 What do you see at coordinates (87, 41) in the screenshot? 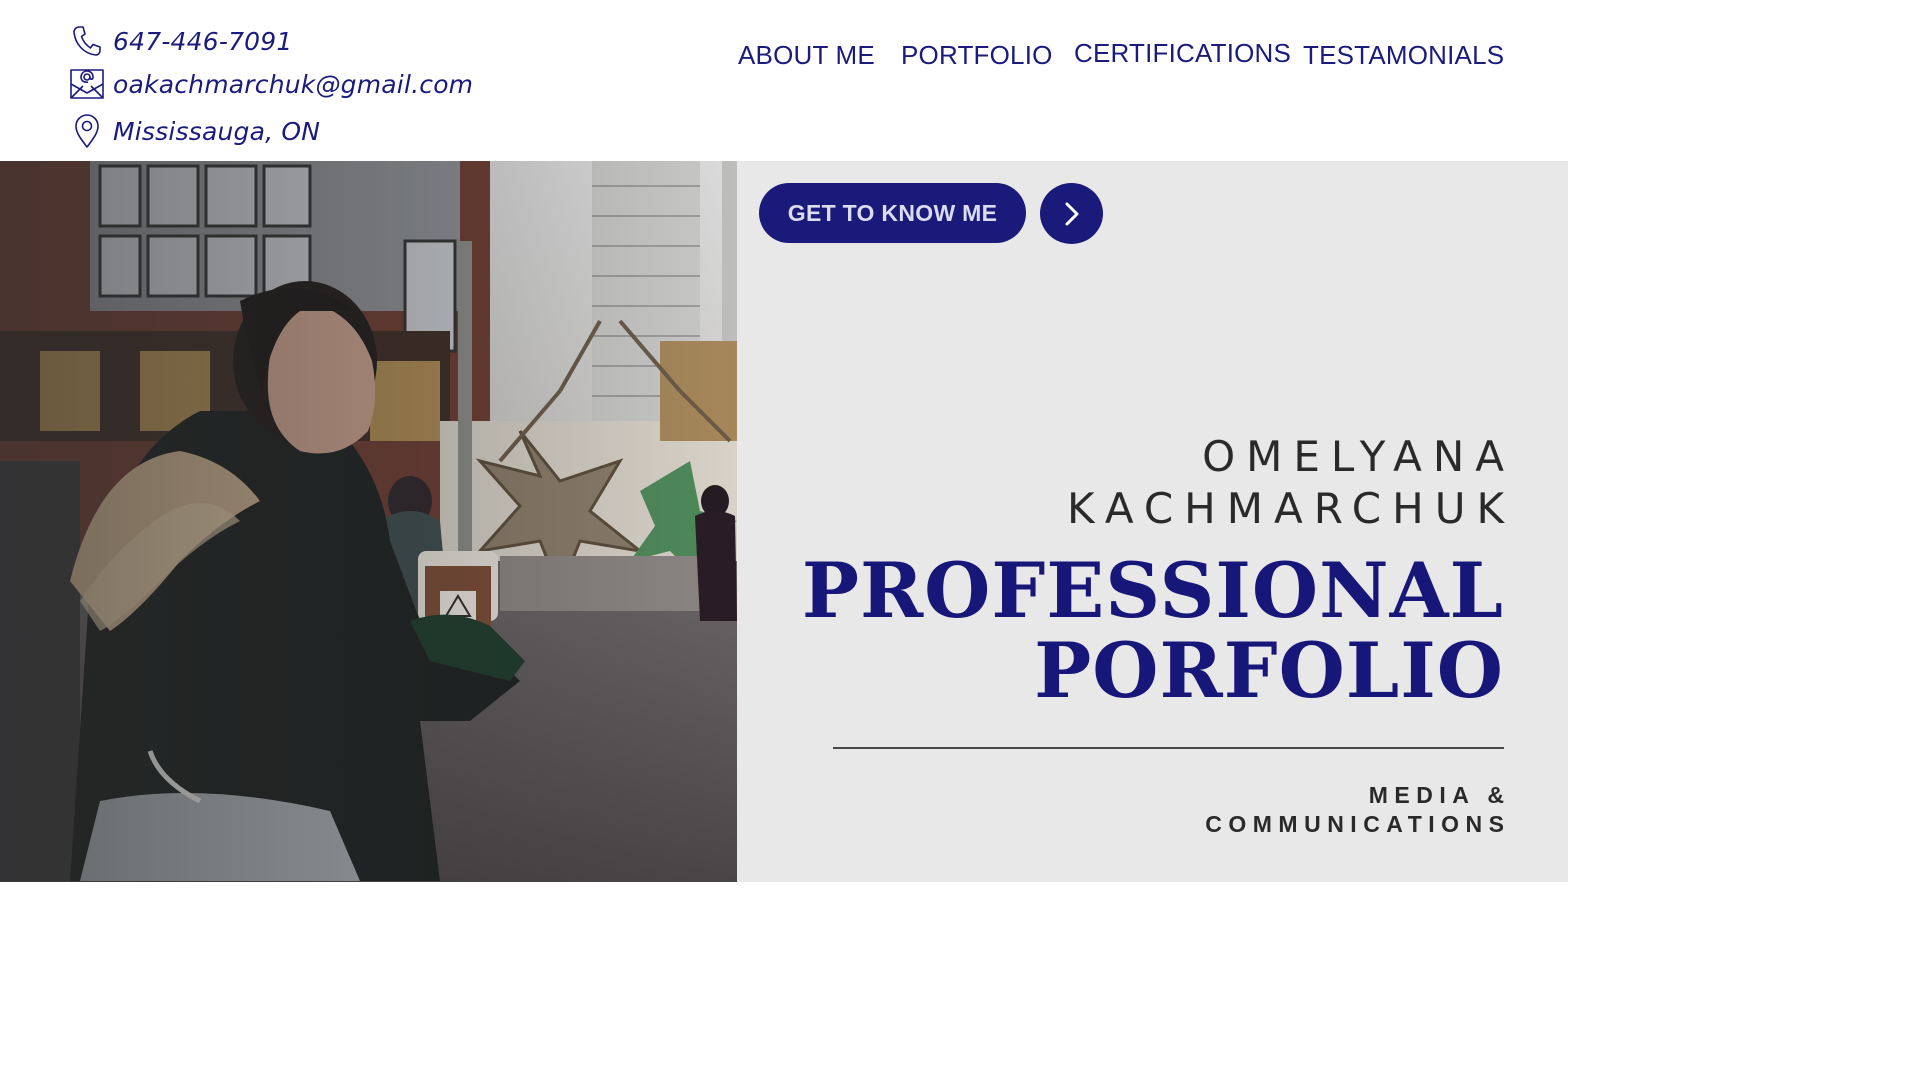
I see `phone-icon` at bounding box center [87, 41].